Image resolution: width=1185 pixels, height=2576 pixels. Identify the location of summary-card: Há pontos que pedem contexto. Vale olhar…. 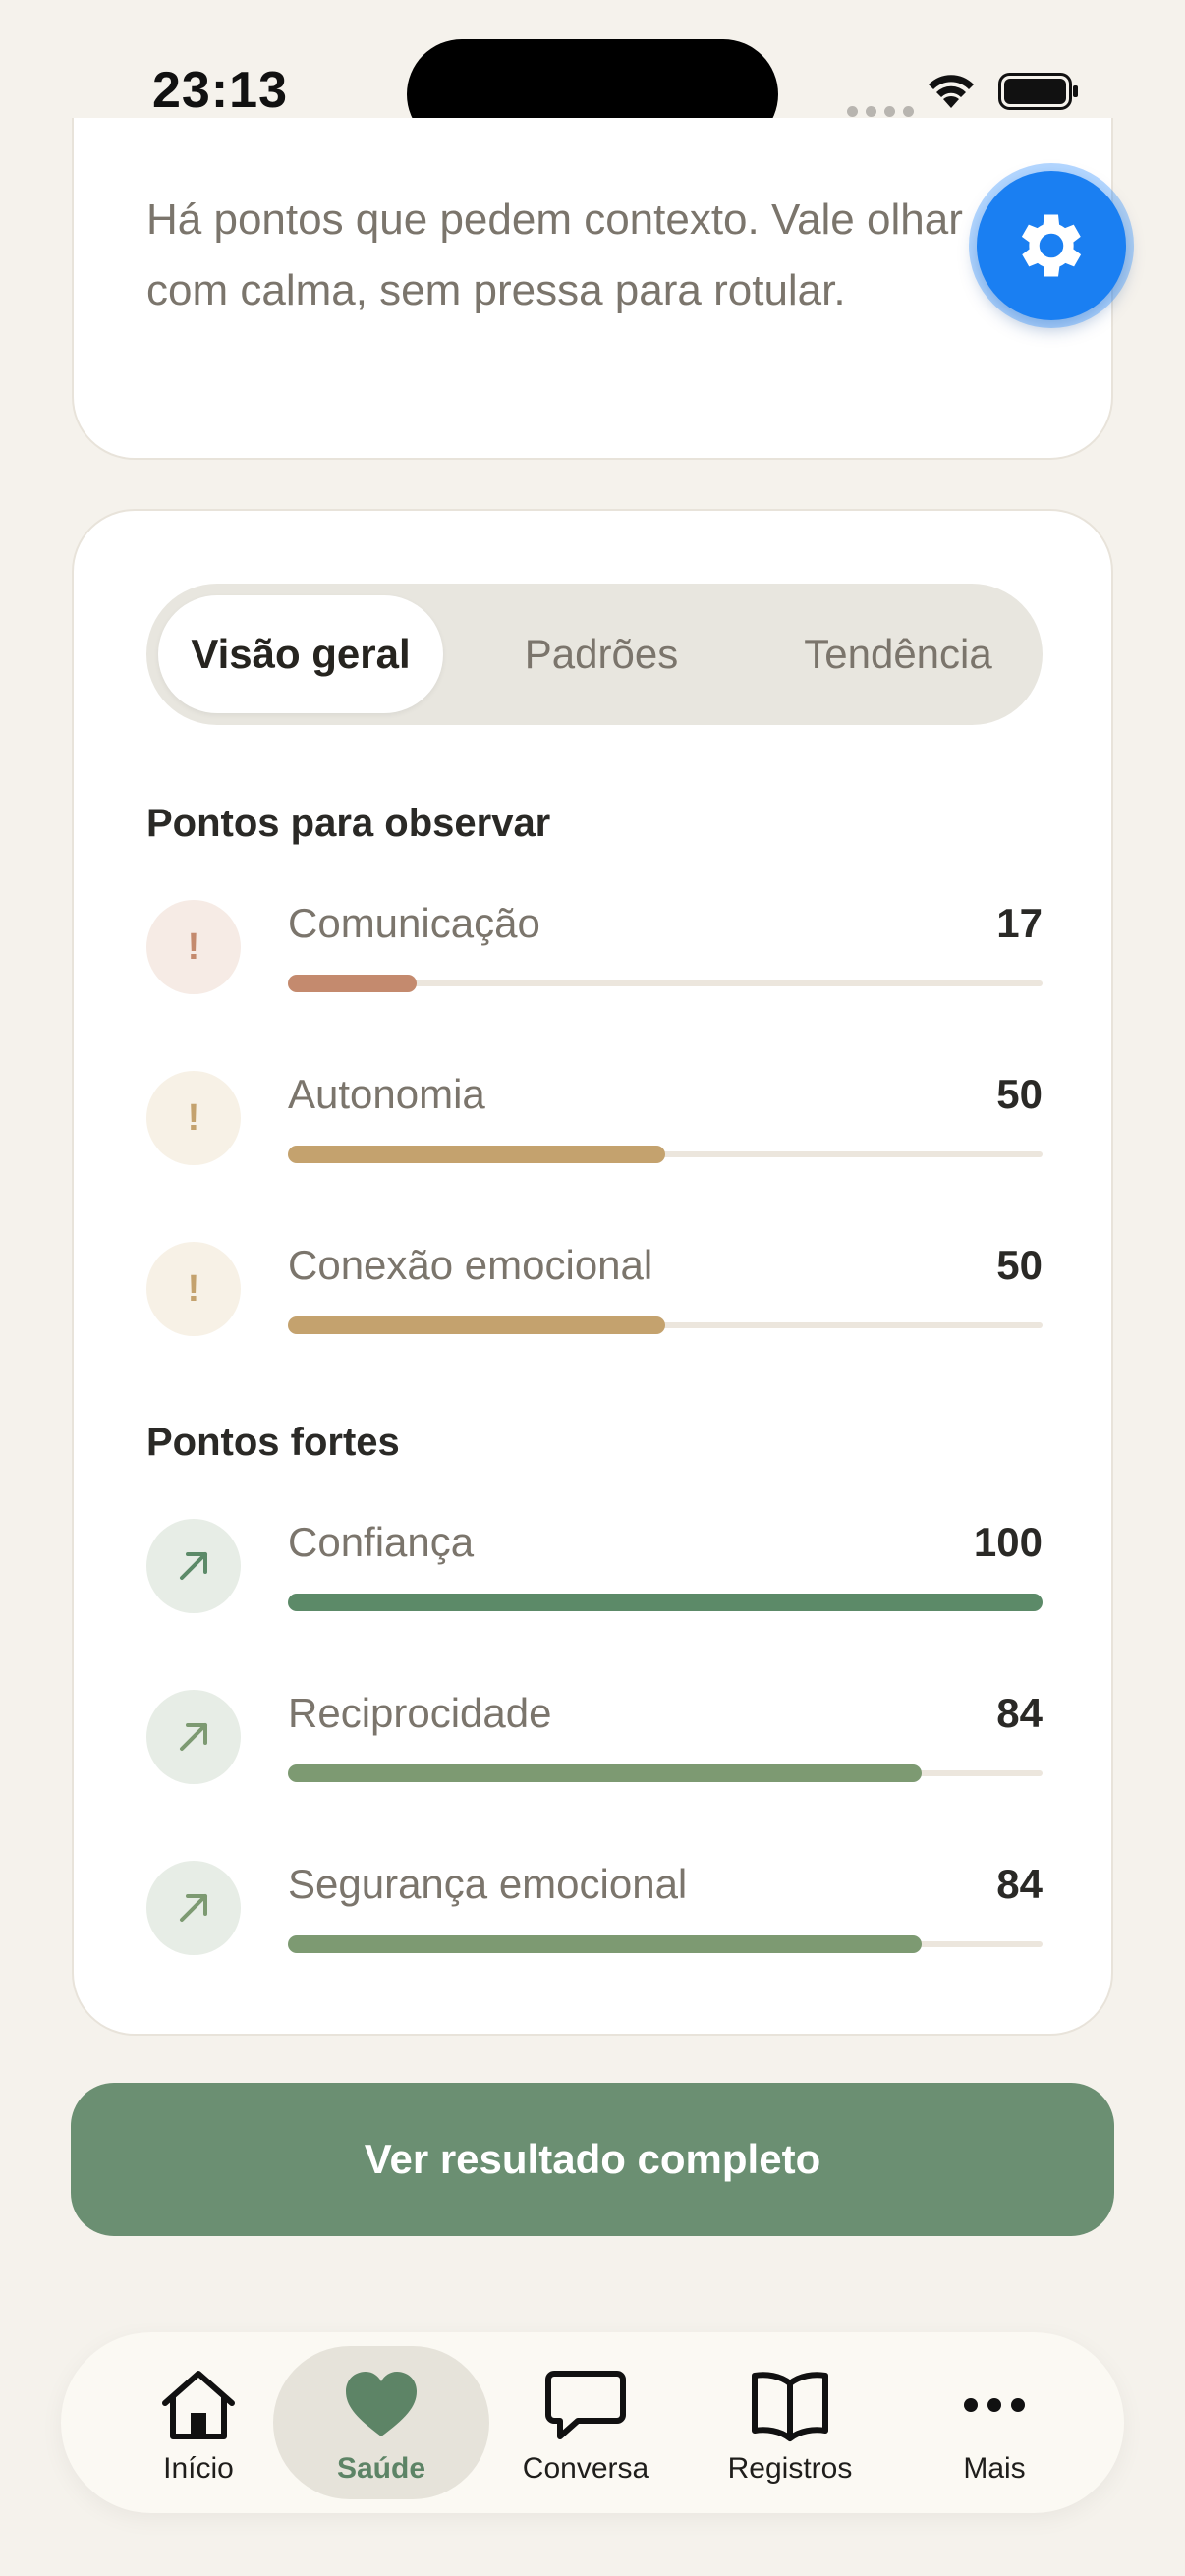
(592, 289).